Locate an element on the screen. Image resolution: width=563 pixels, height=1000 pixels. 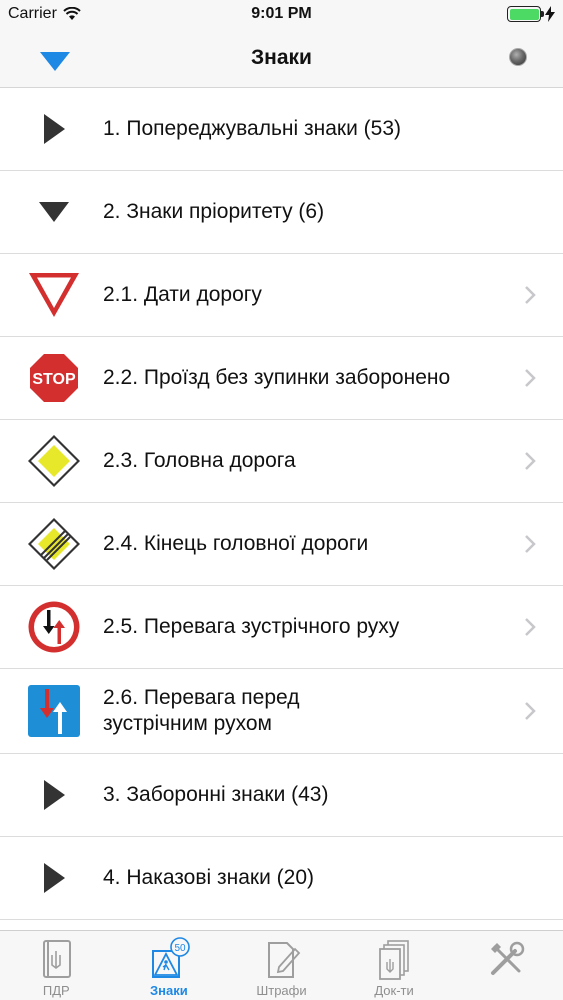
tab-pdr: ПДР is located at coordinates (56, 965).